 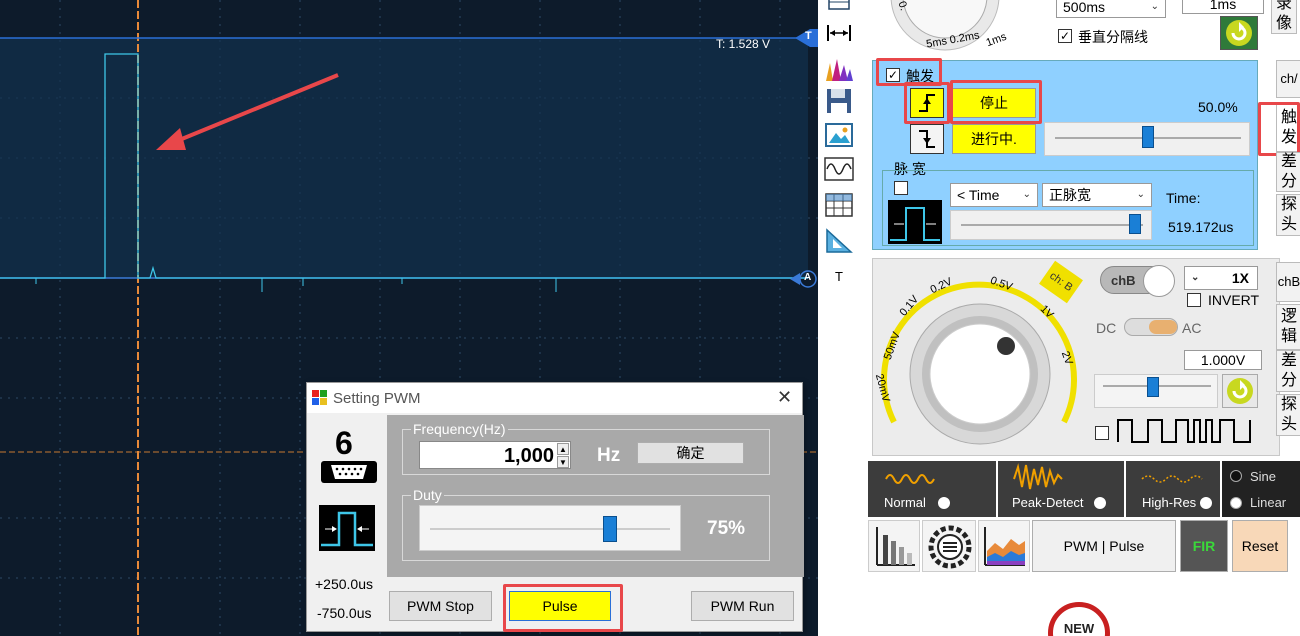 I want to click on duty-group-label: Duty, so click(x=427, y=495).